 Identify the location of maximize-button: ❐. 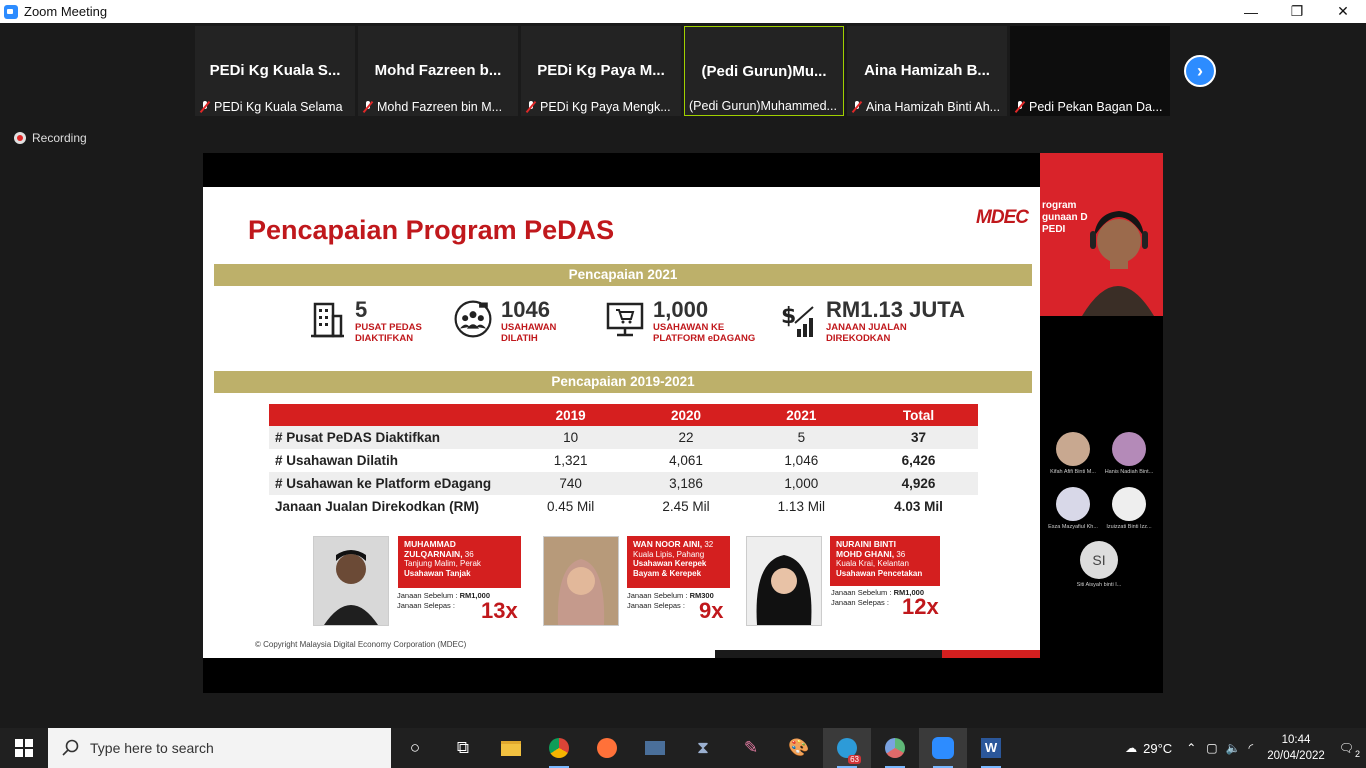
(1297, 11).